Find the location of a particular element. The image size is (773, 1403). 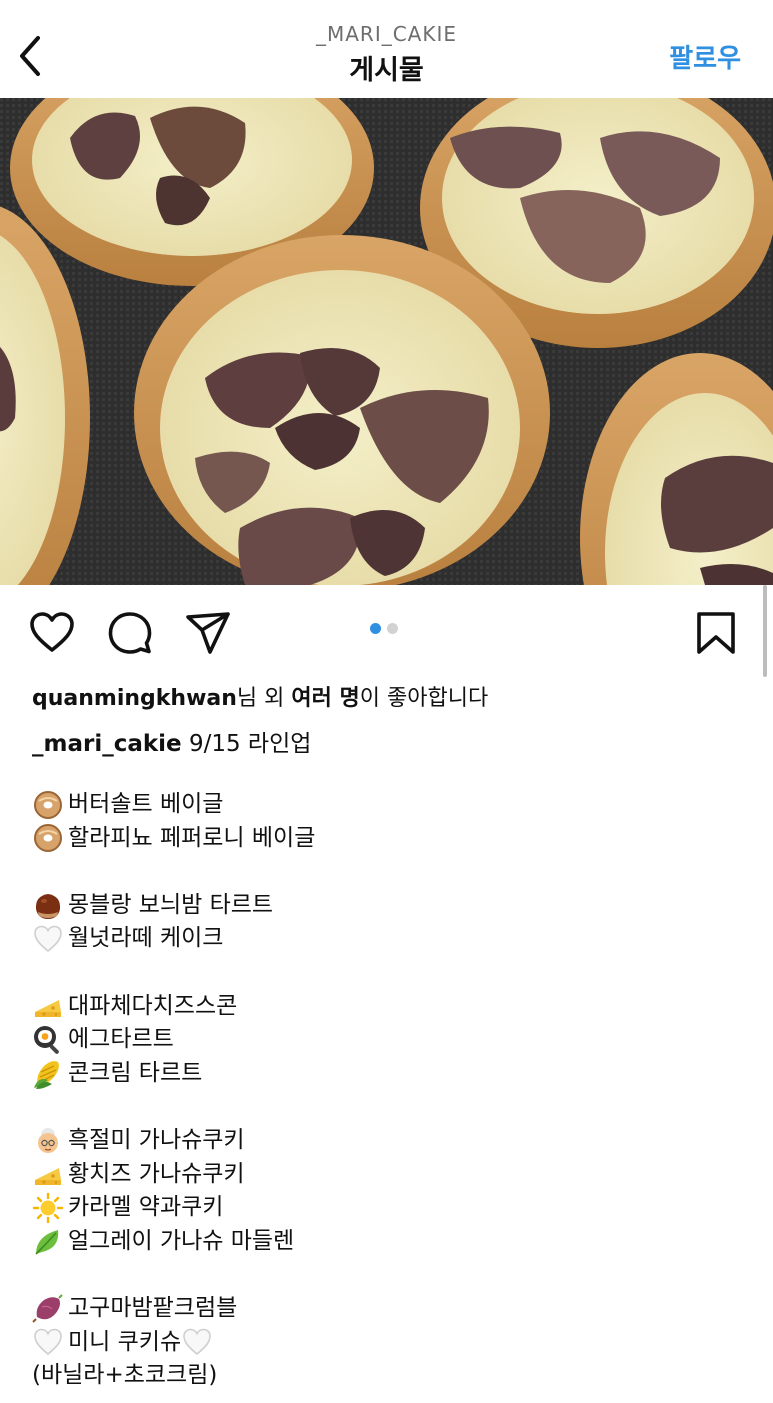

menu-item: 에그타르트 is located at coordinates (392, 1040).